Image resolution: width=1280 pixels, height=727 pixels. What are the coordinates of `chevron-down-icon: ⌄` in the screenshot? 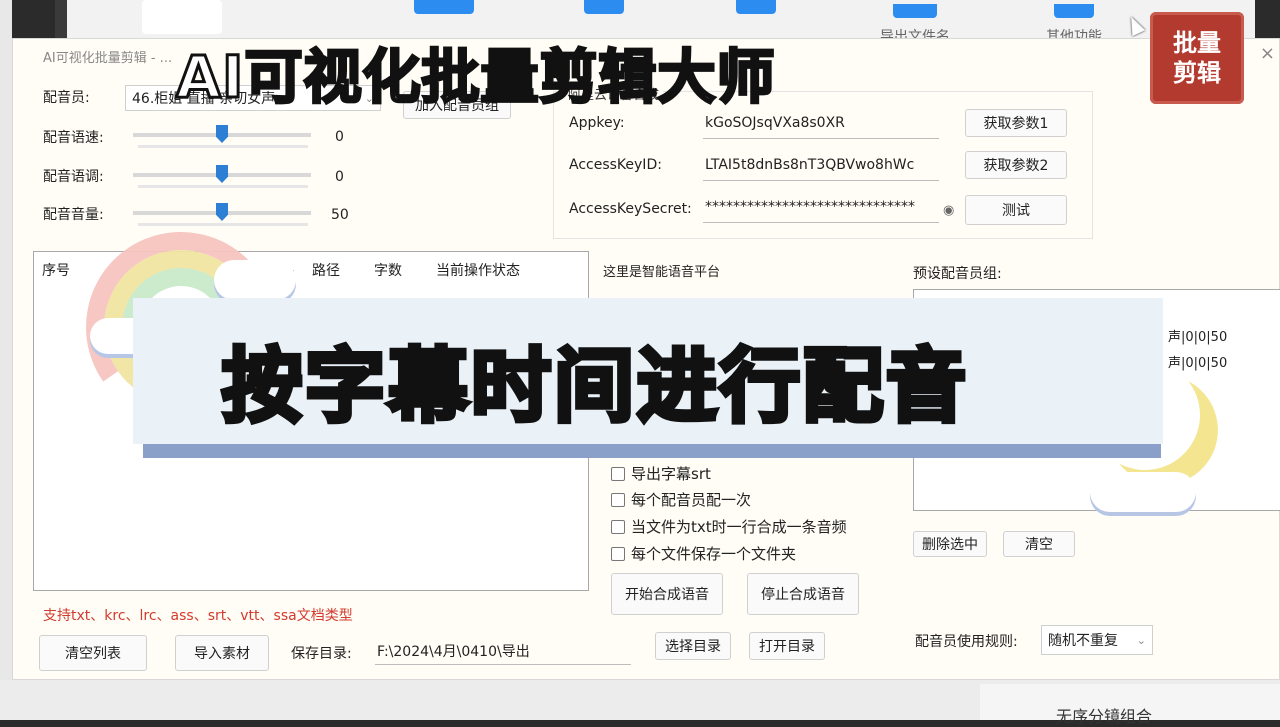 It's located at (1141, 640).